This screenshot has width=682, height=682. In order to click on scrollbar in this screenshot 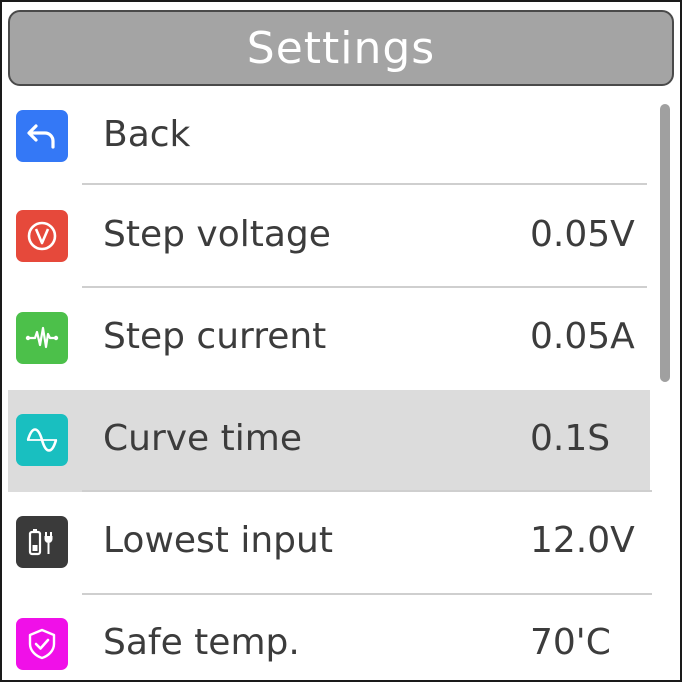, I will do `click(665, 386)`.